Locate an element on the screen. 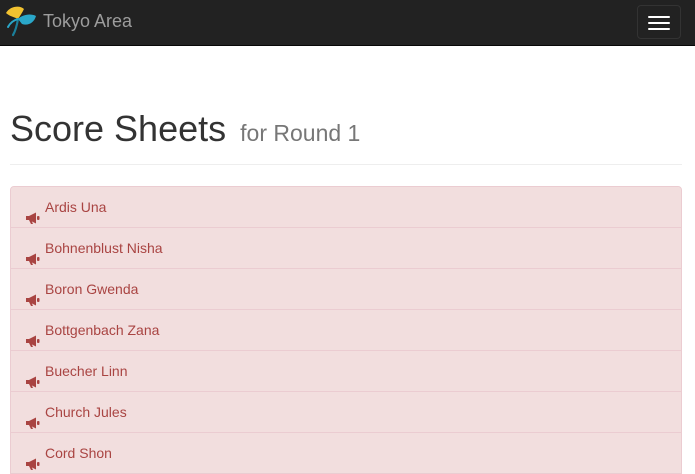  brand-link: Tokyo Area is located at coordinates (68, 21).